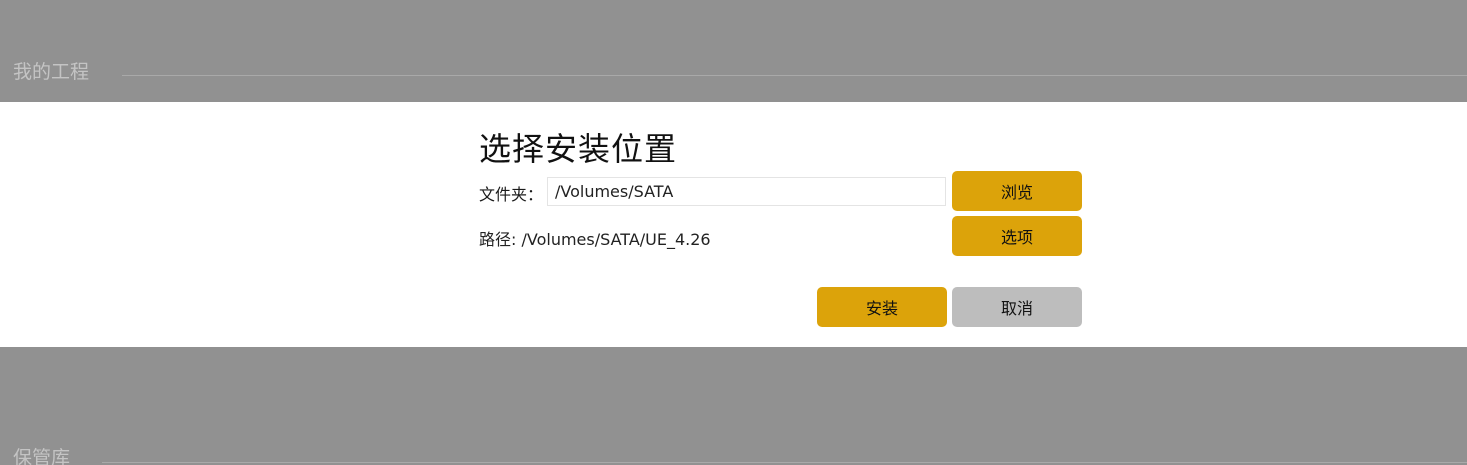 The height and width of the screenshot is (465, 1467). I want to click on path-label: 路径:, so click(498, 239).